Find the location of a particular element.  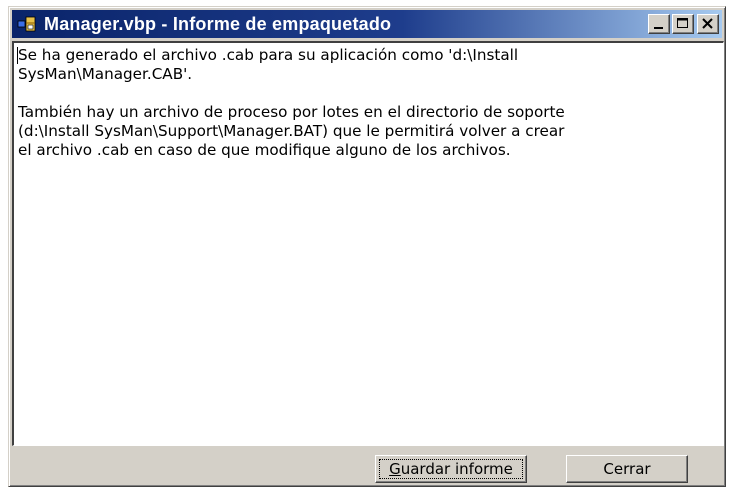

close-dialog-button: Cerrar is located at coordinates (627, 469).